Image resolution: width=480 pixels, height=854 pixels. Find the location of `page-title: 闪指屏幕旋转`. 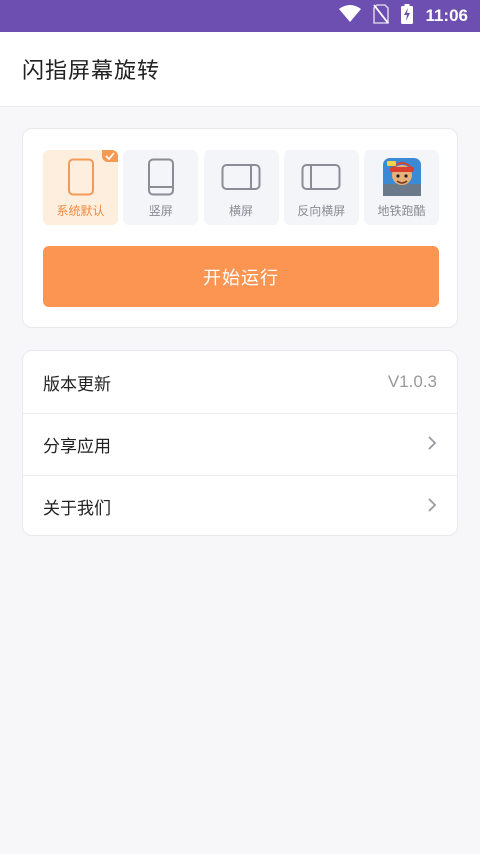

page-title: 闪指屏幕旋转 is located at coordinates (91, 71).